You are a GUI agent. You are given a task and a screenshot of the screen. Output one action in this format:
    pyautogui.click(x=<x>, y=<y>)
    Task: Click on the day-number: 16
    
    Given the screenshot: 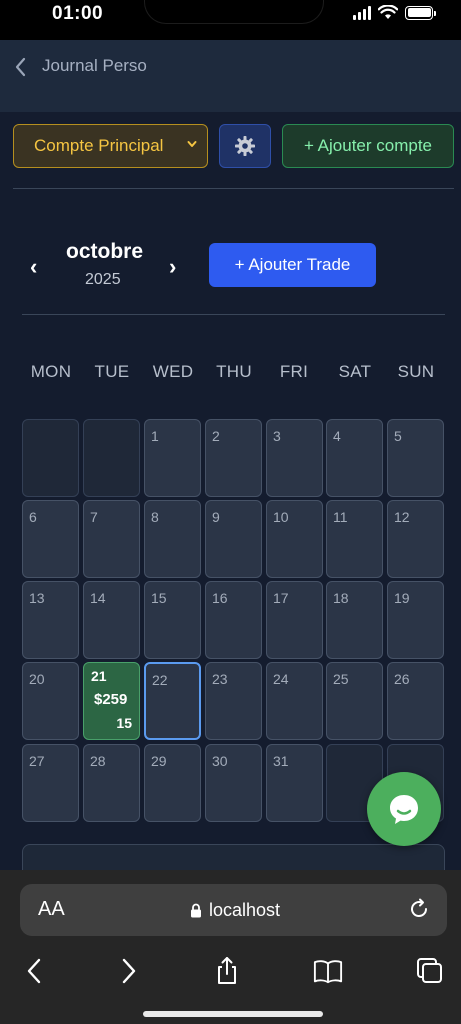 What is the action you would take?
    pyautogui.click(x=220, y=598)
    